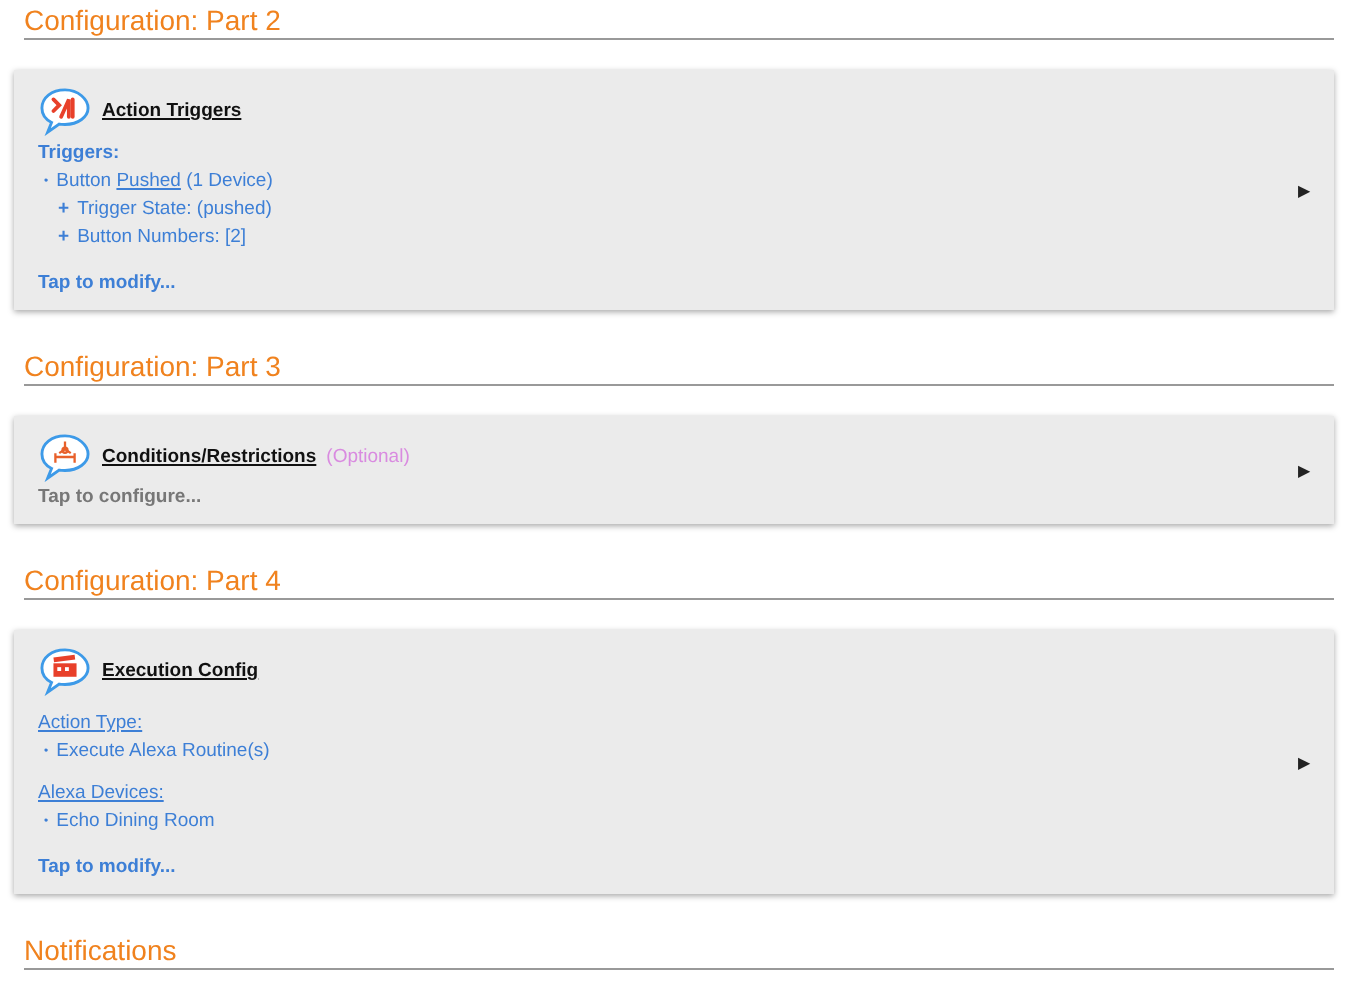 This screenshot has width=1358, height=1000. I want to click on network-bubble-icon, so click(65, 457).